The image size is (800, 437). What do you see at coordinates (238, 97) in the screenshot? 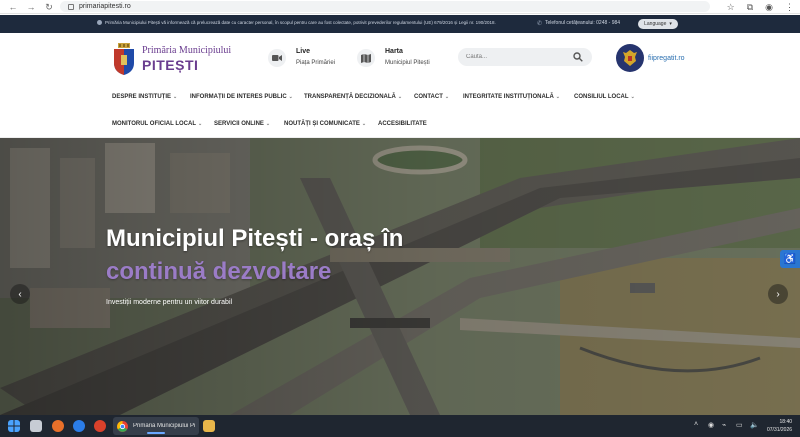
I see `menu-item-label: INFORMAȚII DE INTERES PUBLIC` at bounding box center [238, 97].